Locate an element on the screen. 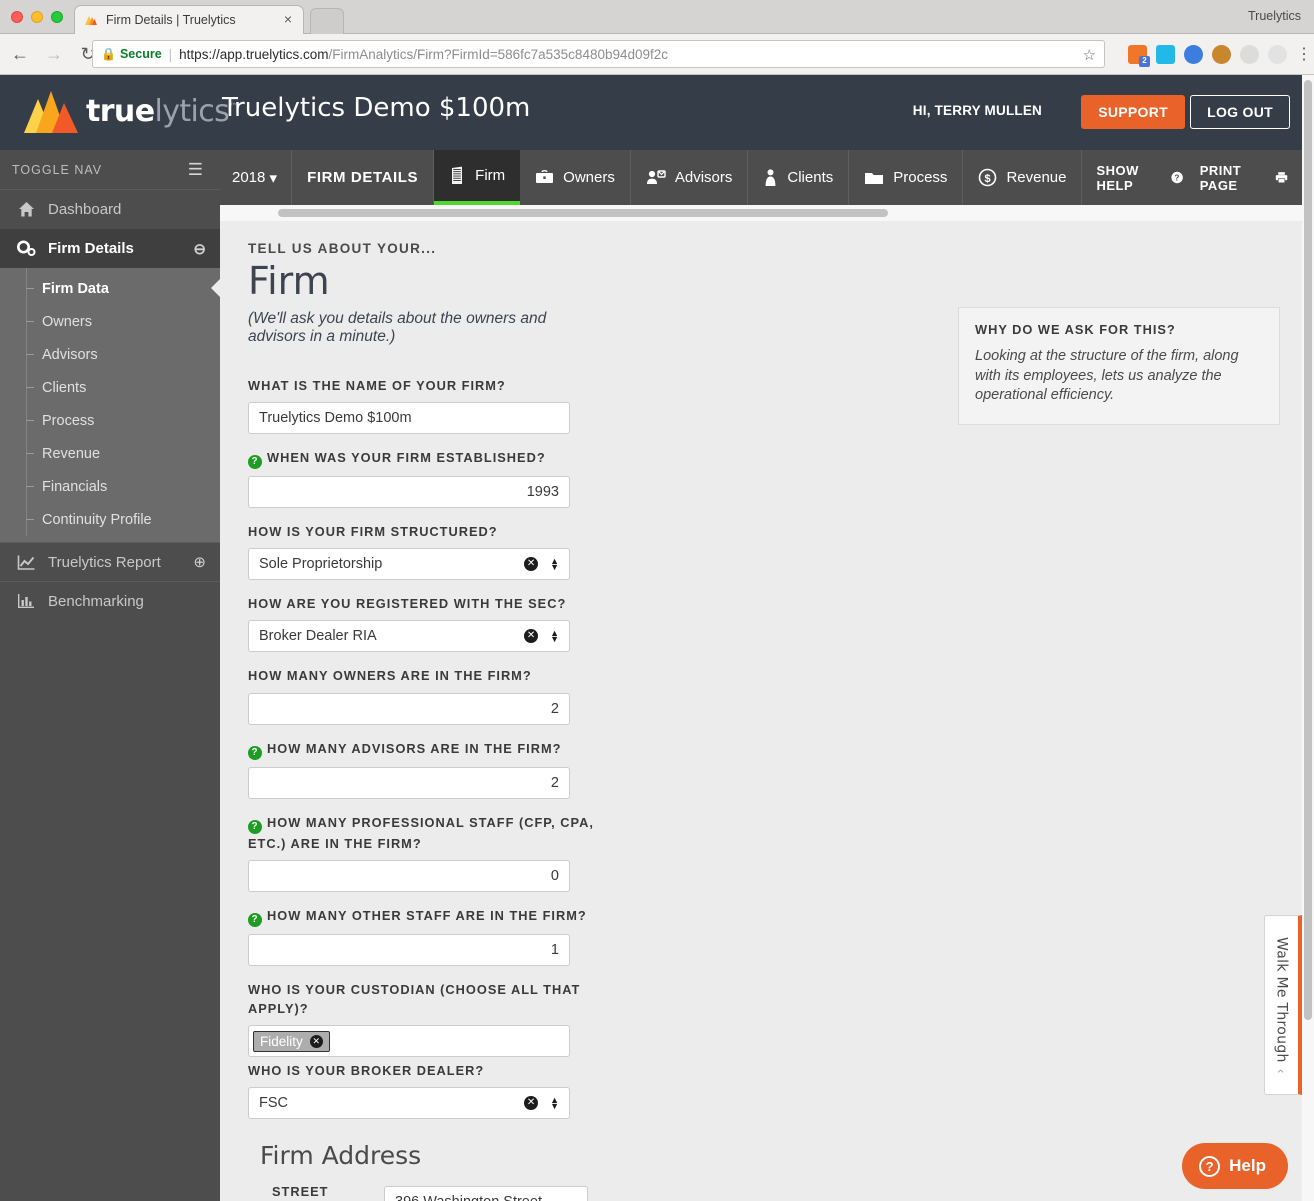  tab-firm: Firm is located at coordinates (477, 177).